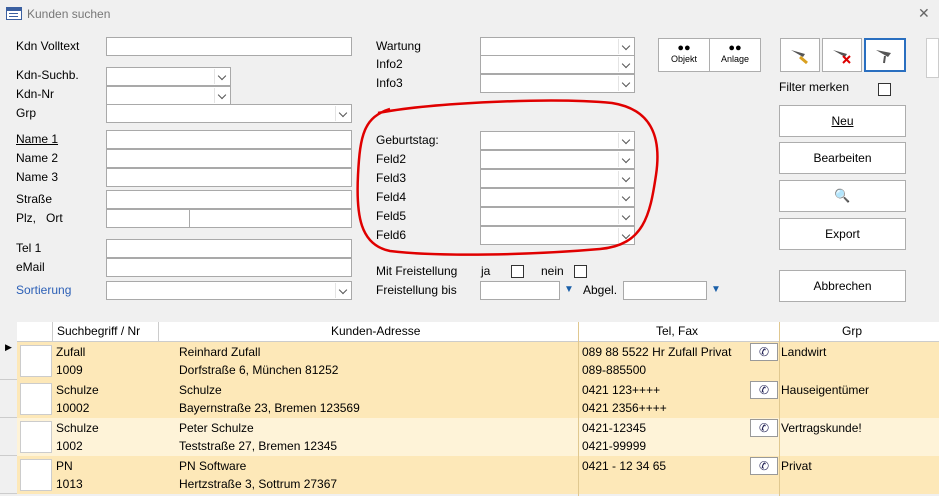  I want to click on preview-button: 🔍, so click(842, 196).